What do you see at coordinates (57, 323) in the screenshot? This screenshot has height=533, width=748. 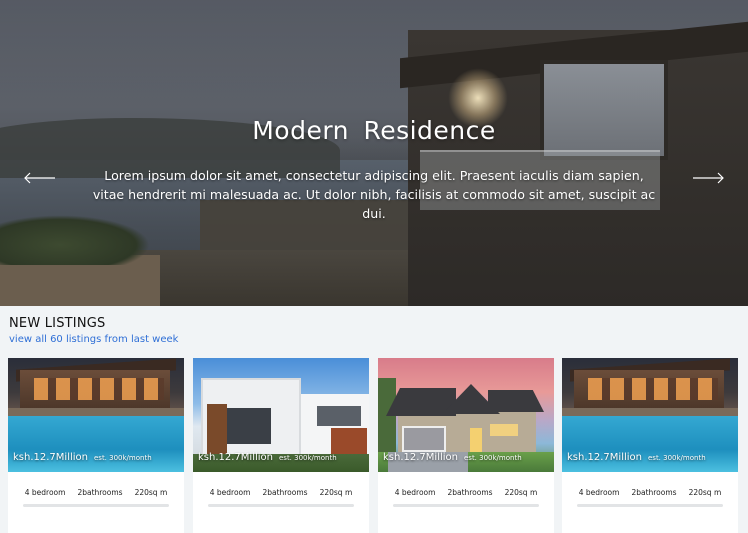 I see `listings-heading: NEW LISTINGS` at bounding box center [57, 323].